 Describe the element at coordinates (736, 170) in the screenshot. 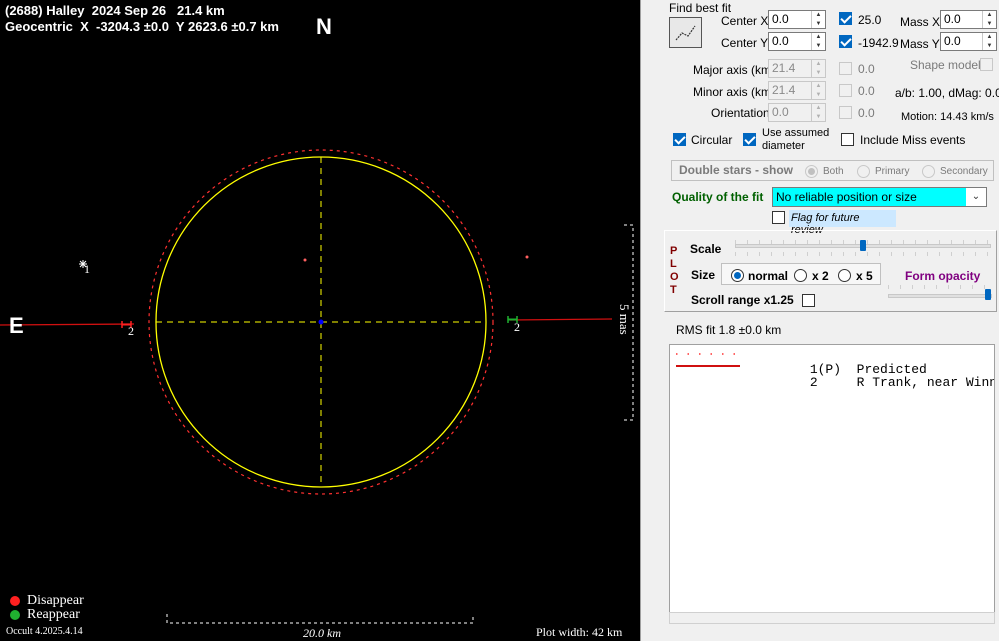

I see `double-stars-label: Double stars - show` at that location.